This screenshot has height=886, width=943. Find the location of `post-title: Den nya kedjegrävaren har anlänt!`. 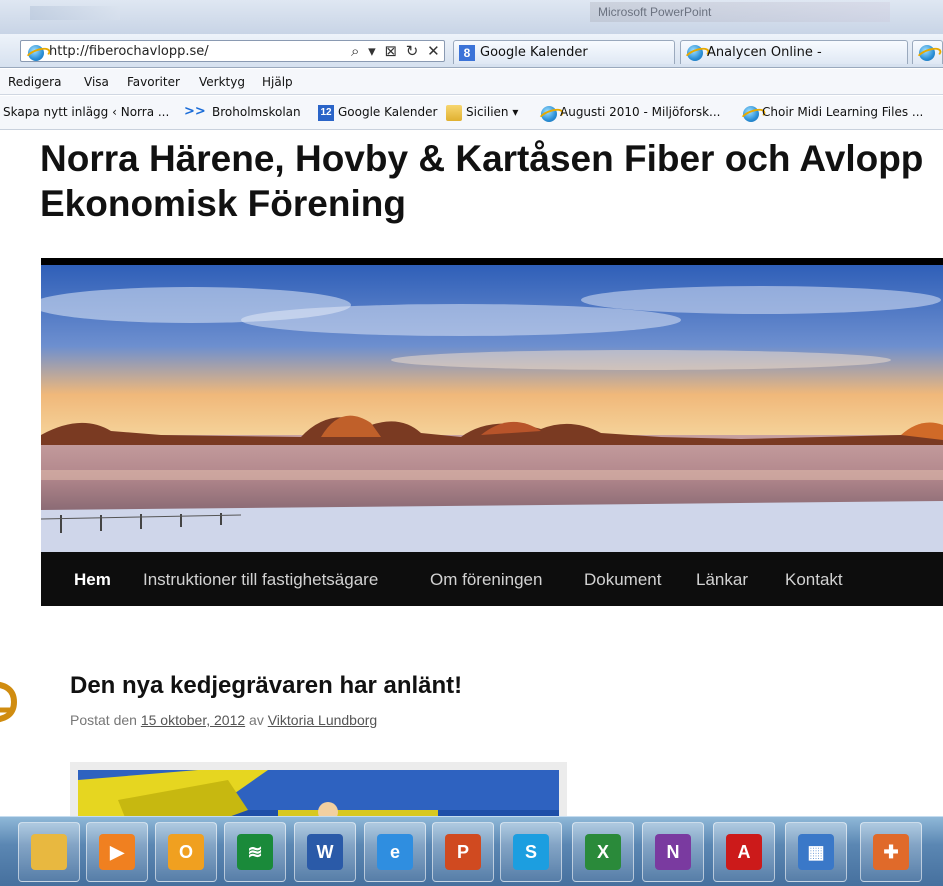

post-title: Den nya kedjegrävaren har anlänt! is located at coordinates (266, 686).